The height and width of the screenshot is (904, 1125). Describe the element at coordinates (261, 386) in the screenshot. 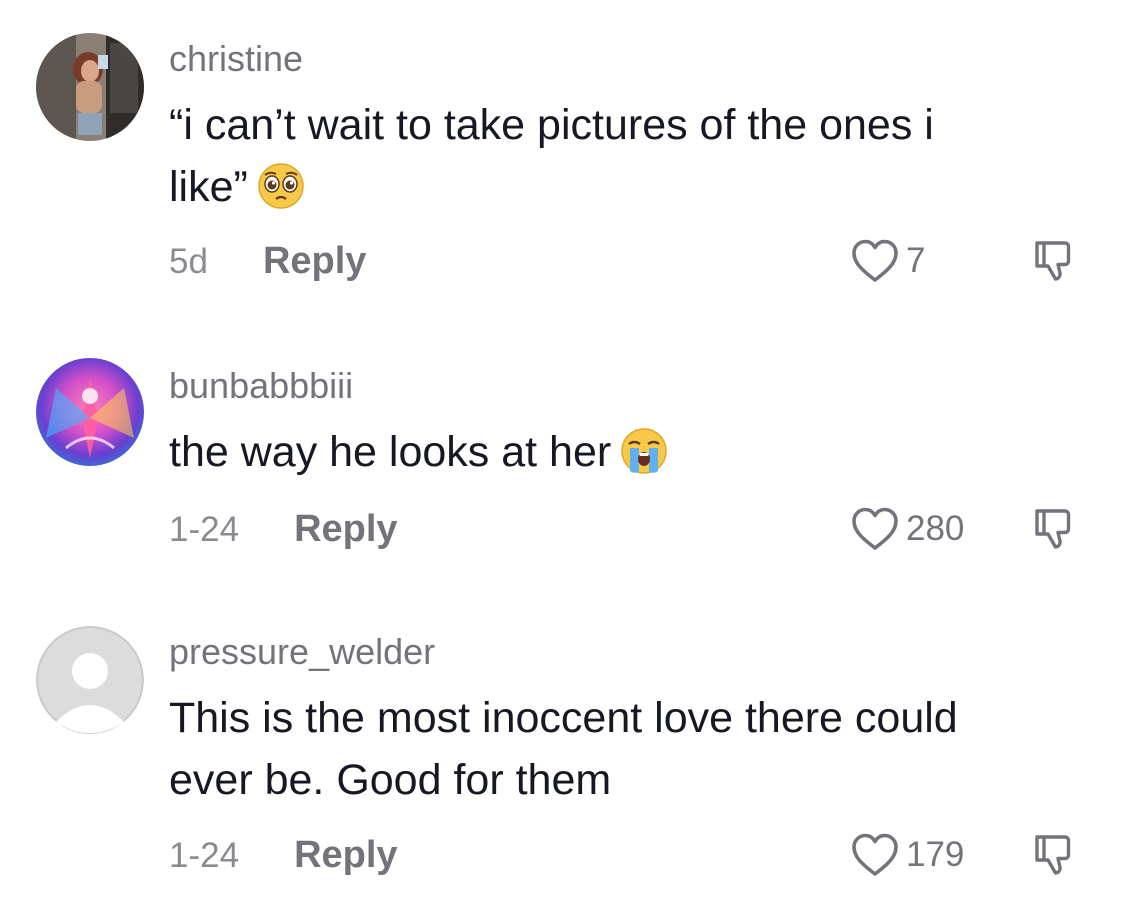

I see `comment-username: bunbabbbiii` at that location.